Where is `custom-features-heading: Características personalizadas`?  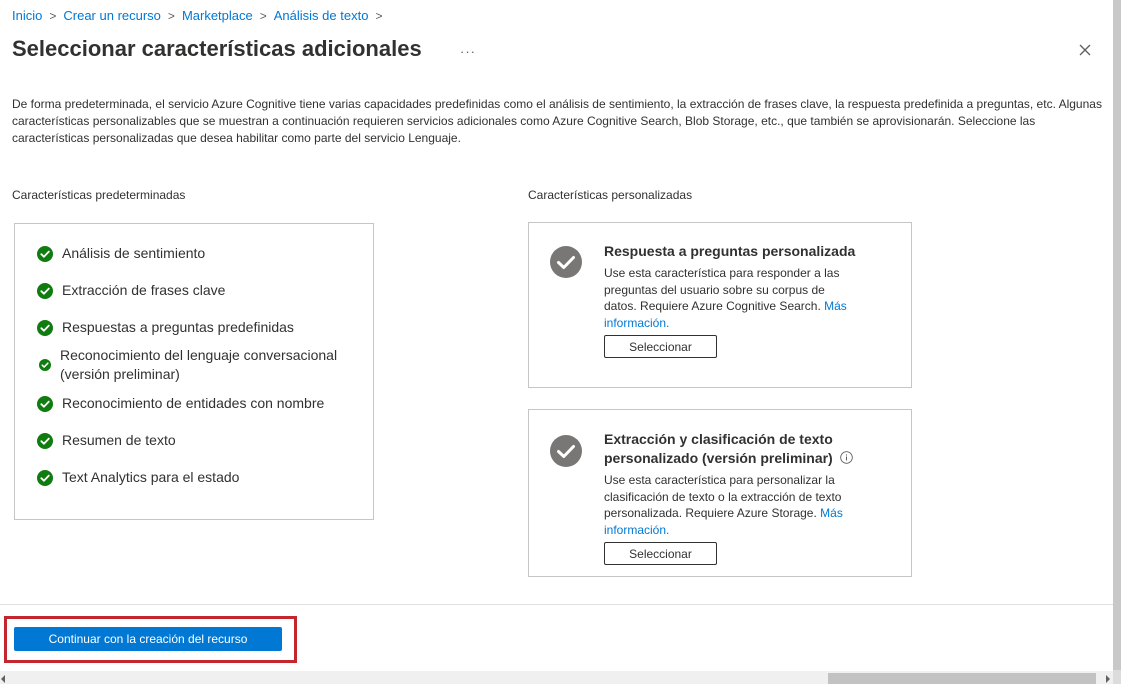 custom-features-heading: Características personalizadas is located at coordinates (610, 195).